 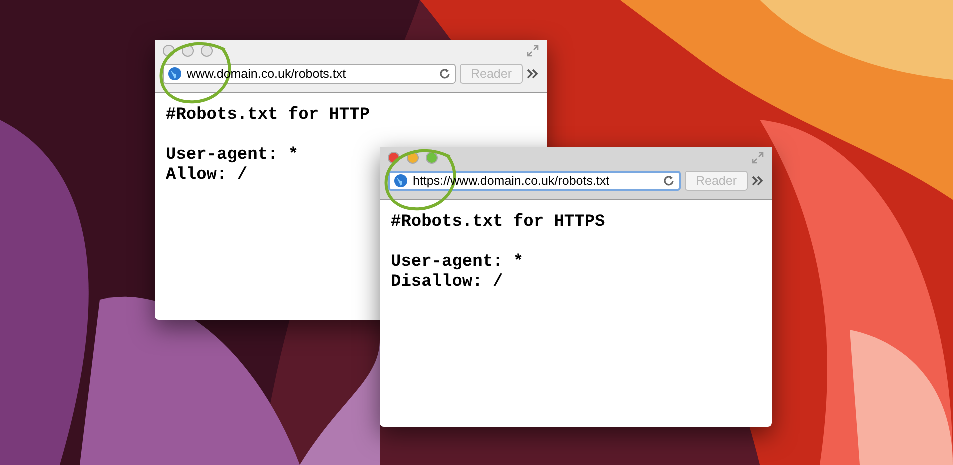 What do you see at coordinates (207, 176) in the screenshot?
I see `code-line: Allow: /` at bounding box center [207, 176].